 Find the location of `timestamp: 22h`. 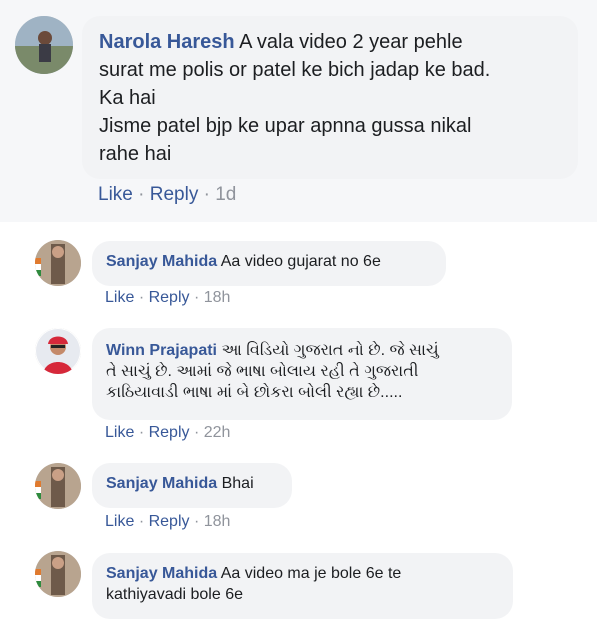

timestamp: 22h is located at coordinates (217, 432).